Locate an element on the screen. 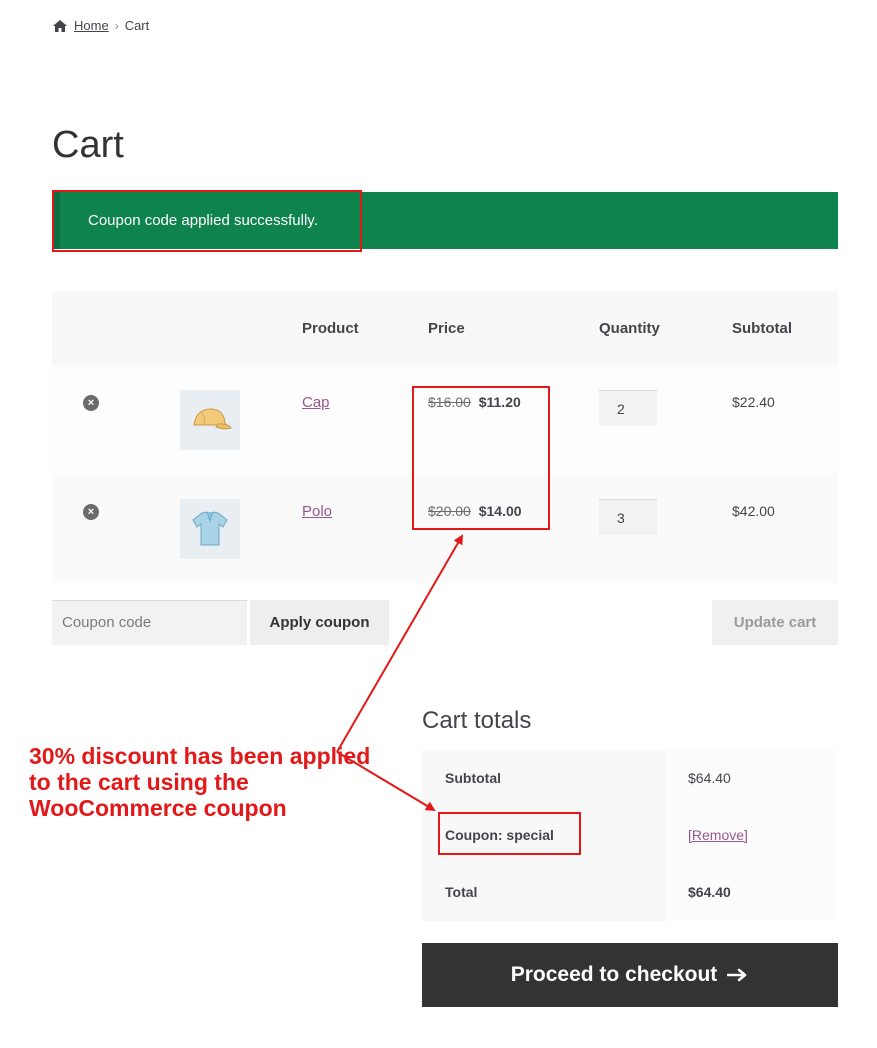  cap-icon is located at coordinates (212, 419).